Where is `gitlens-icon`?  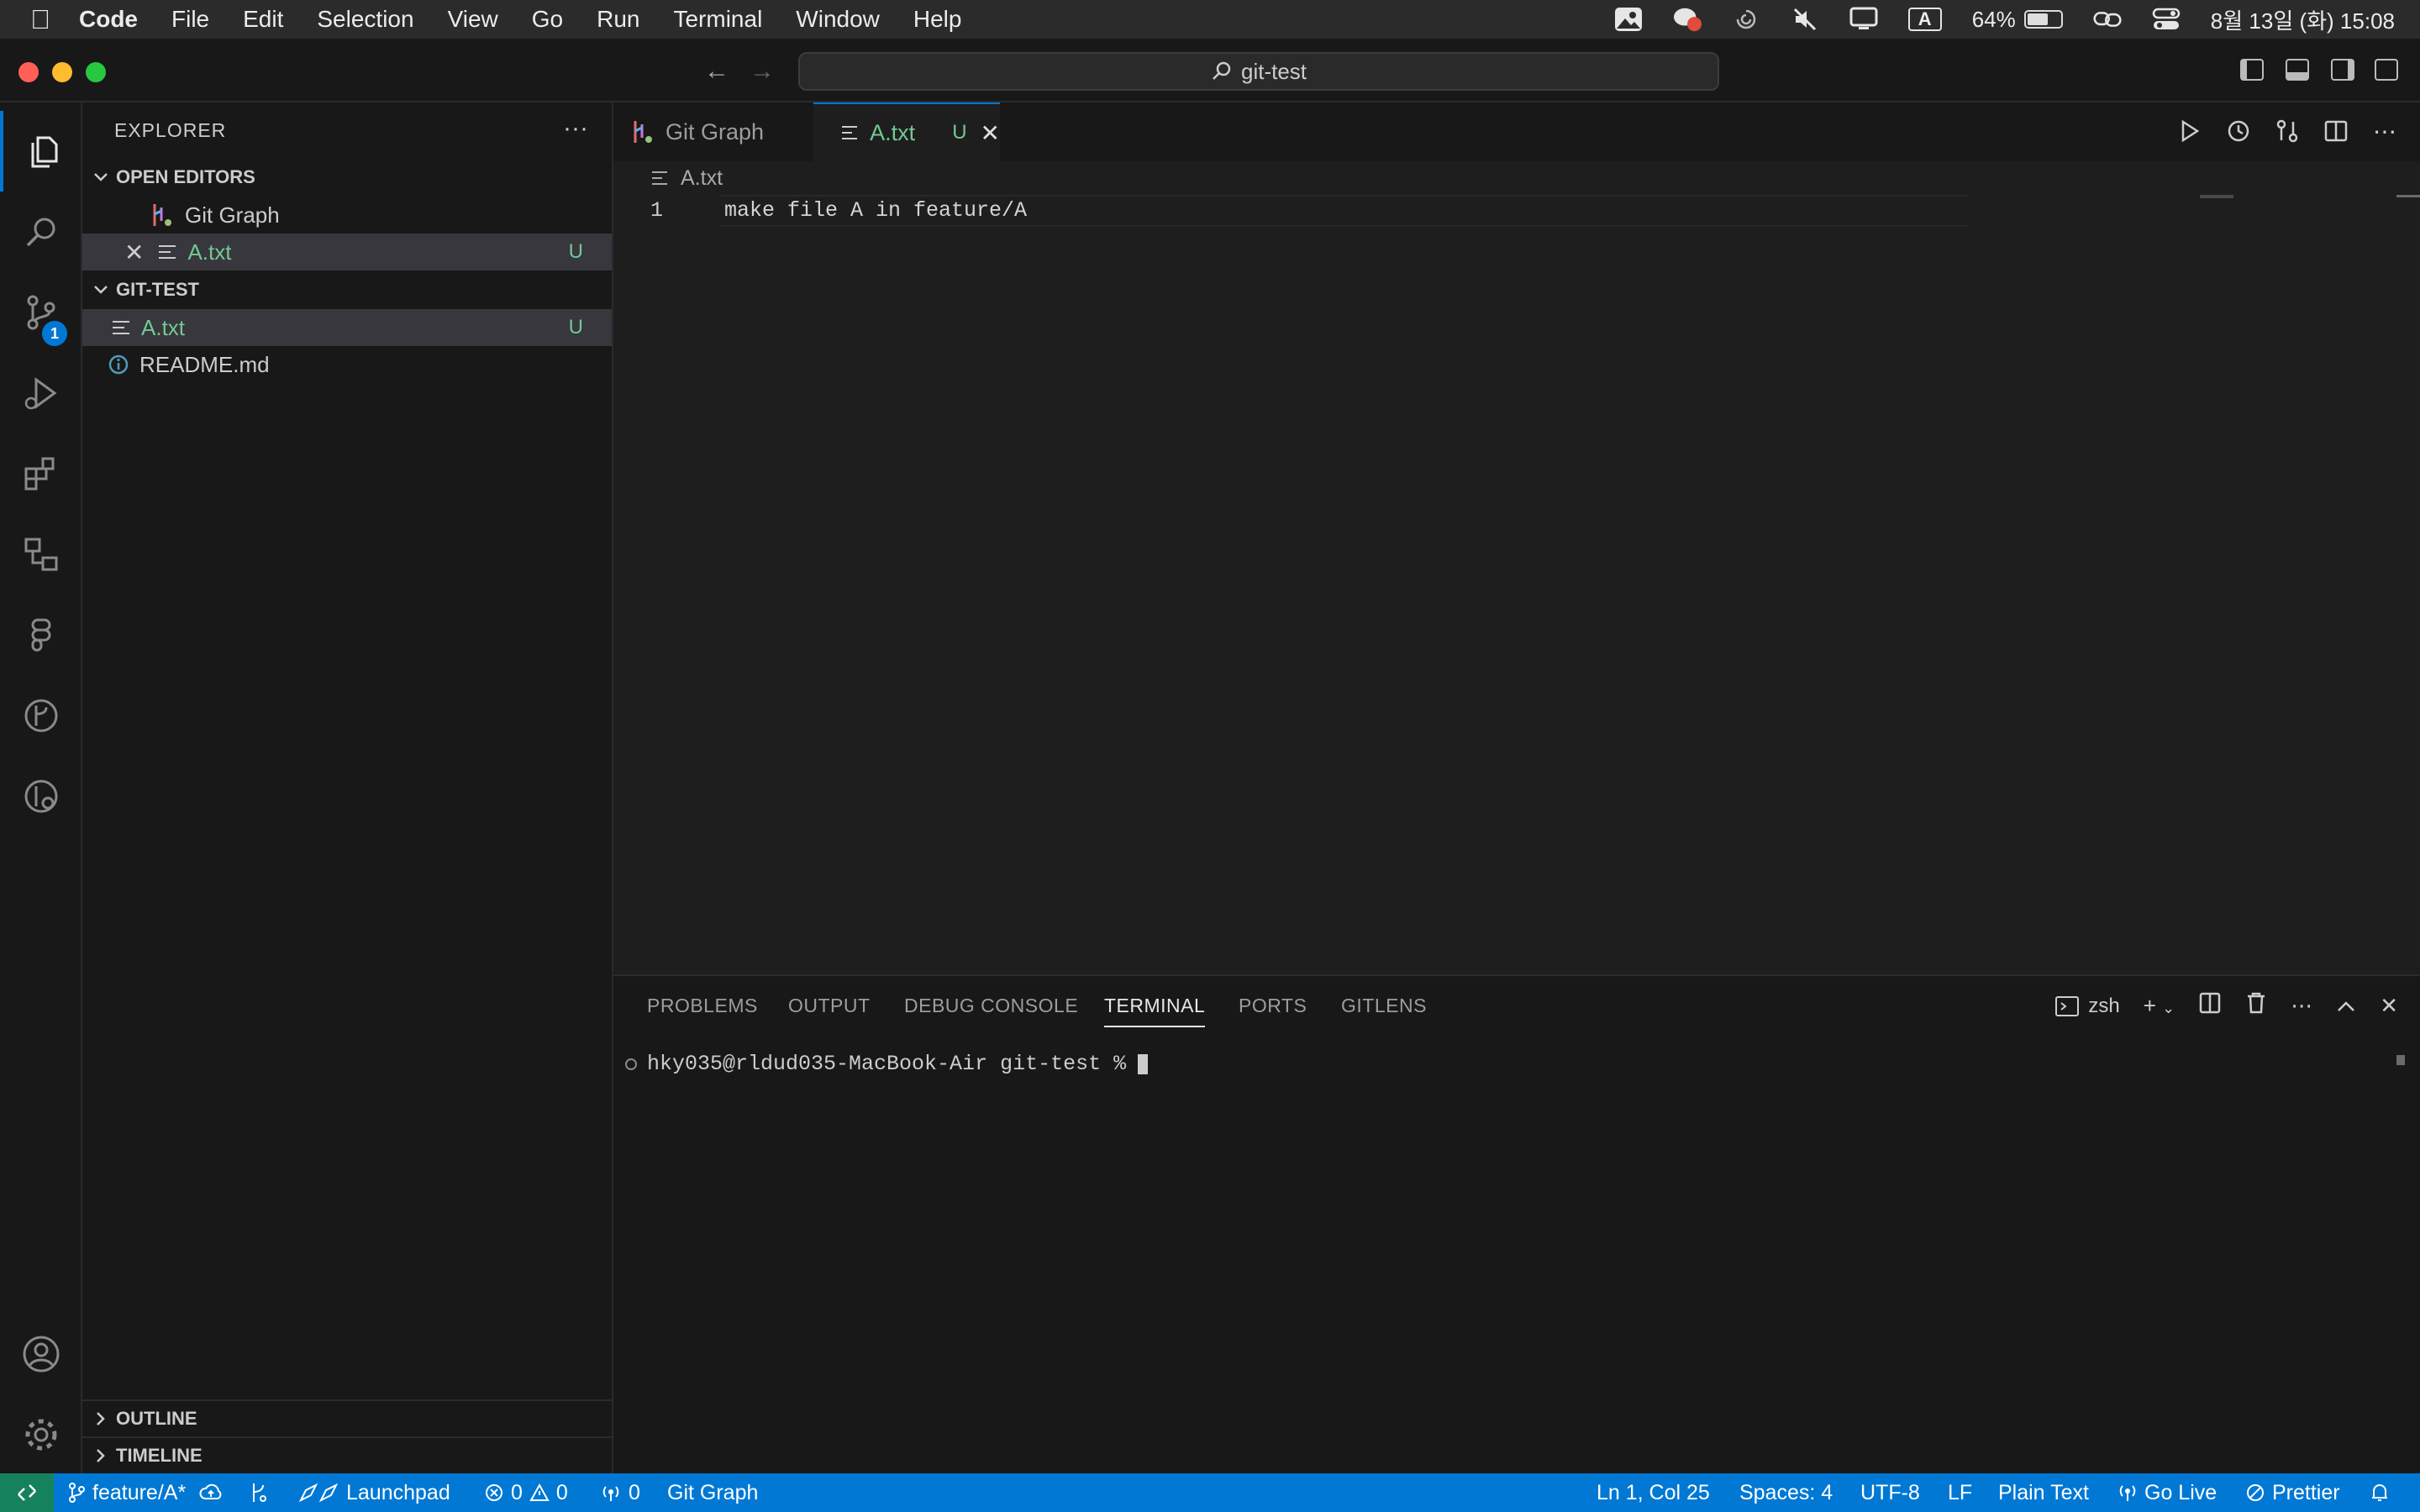
gitlens-icon is located at coordinates (41, 796).